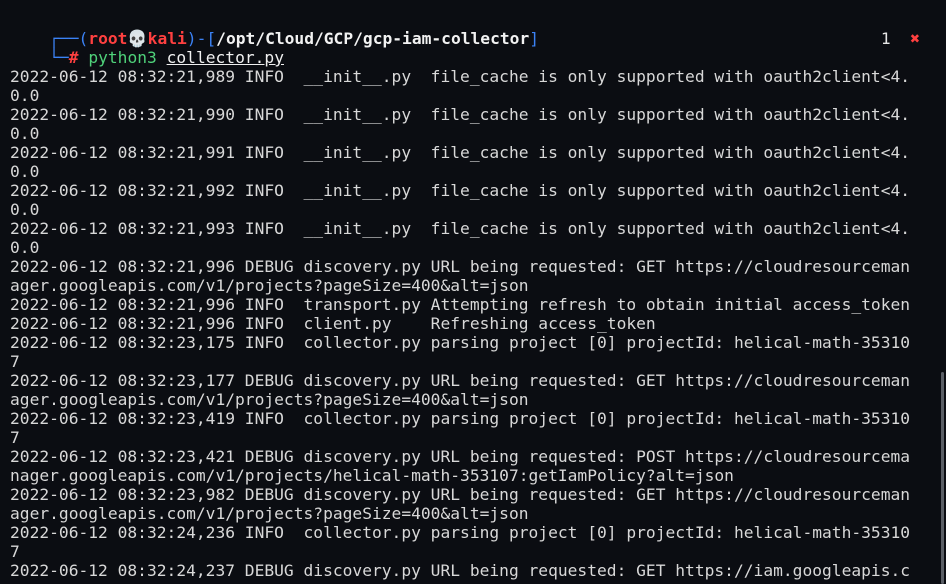 The width and height of the screenshot is (946, 584). Describe the element at coordinates (900, 38) in the screenshot. I see `job-status-indicator: 1 ✖` at that location.